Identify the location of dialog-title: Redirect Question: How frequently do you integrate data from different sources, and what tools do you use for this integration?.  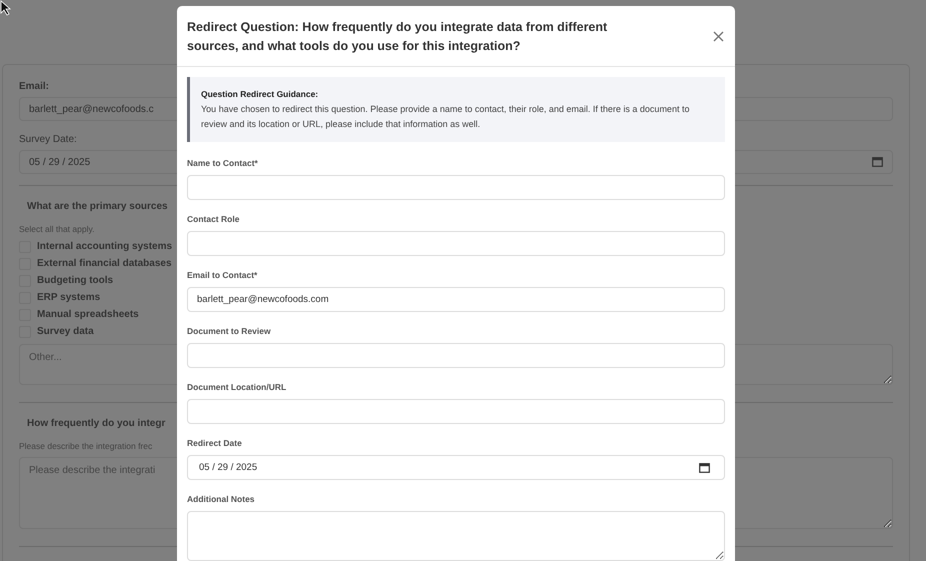
(397, 37).